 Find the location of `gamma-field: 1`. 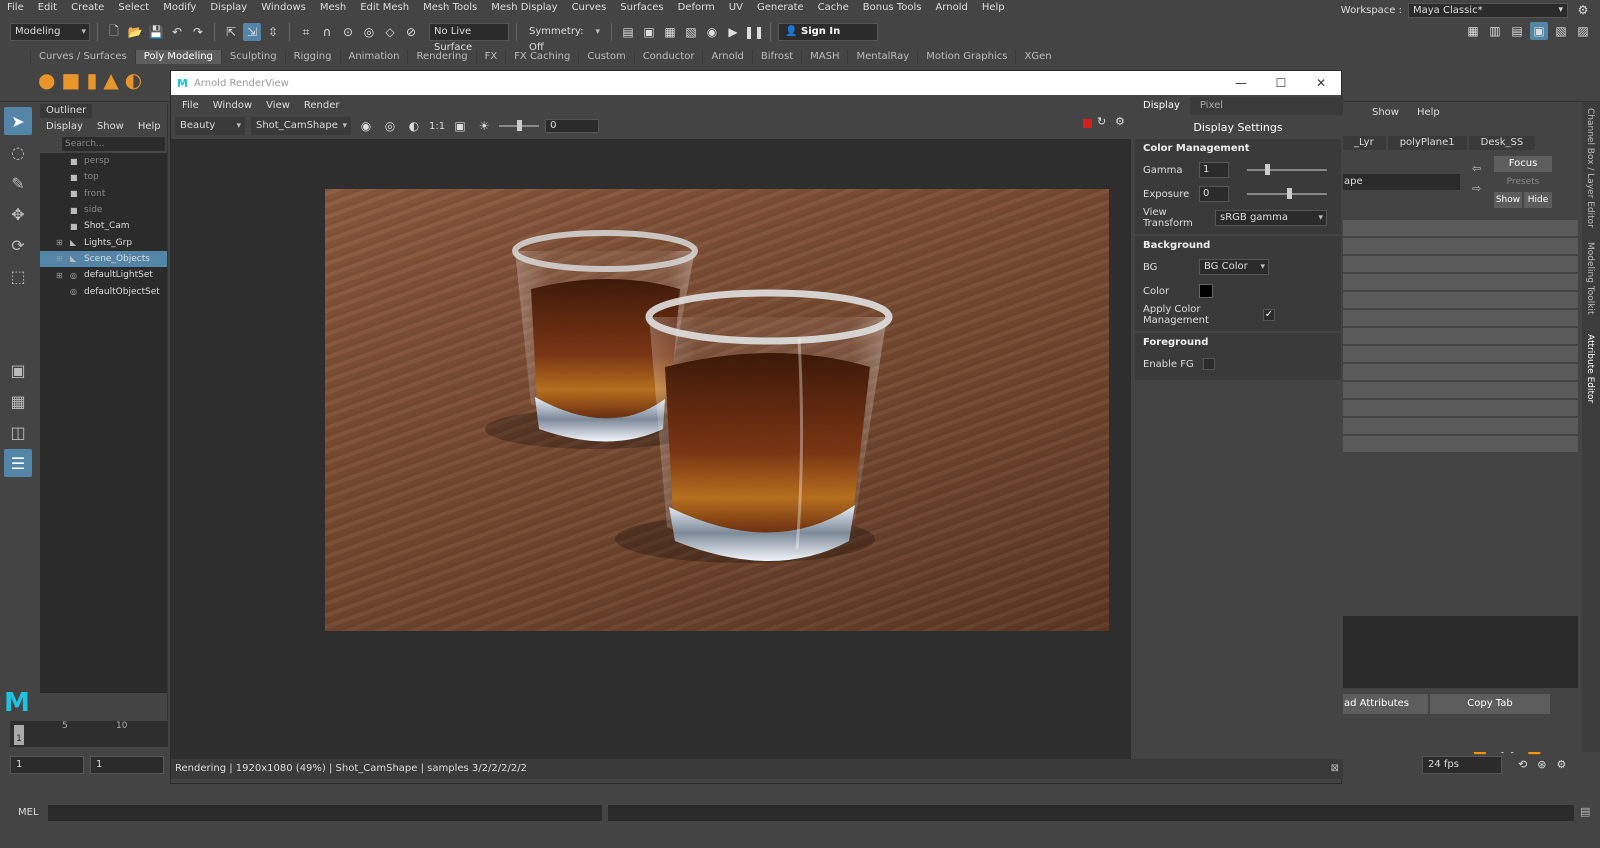

gamma-field: 1 is located at coordinates (1214, 170).